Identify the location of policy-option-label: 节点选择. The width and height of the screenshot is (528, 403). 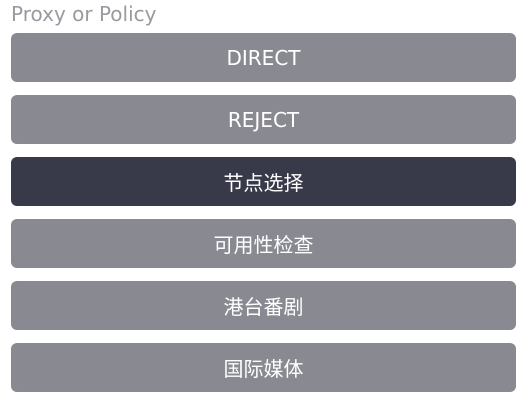
(263, 183).